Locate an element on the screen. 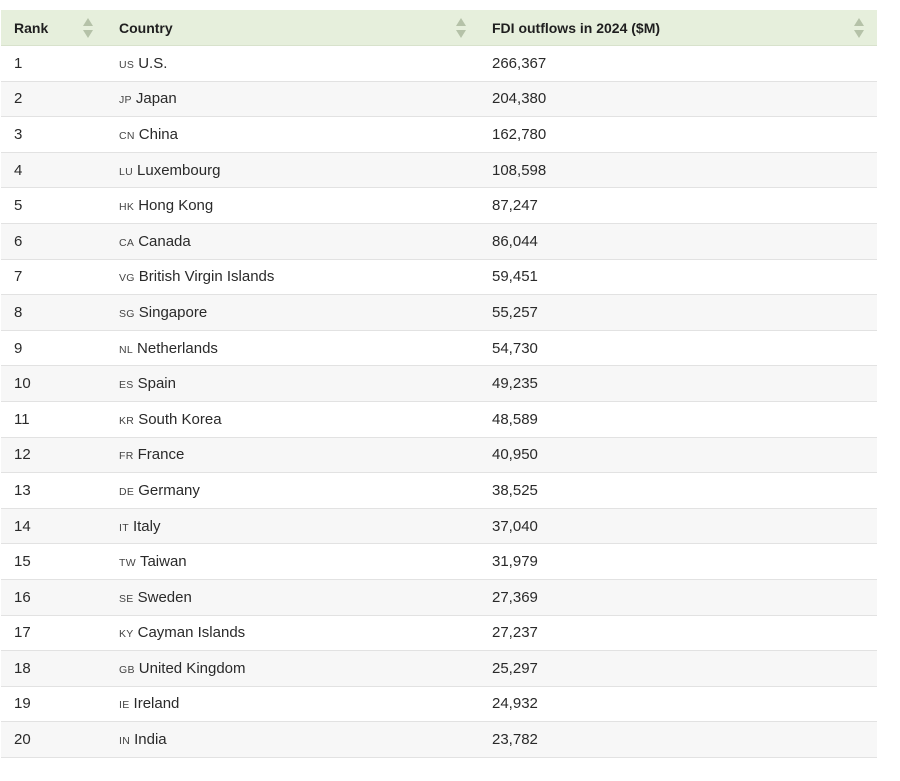  rank-cell: 3 is located at coordinates (18, 134).